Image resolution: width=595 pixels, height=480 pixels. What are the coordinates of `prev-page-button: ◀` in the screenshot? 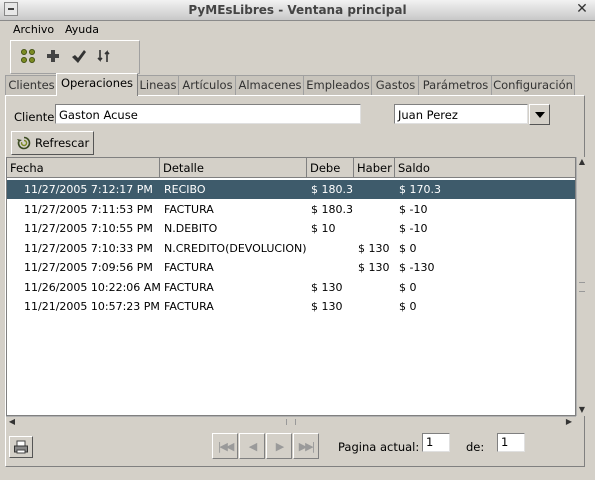 It's located at (252, 446).